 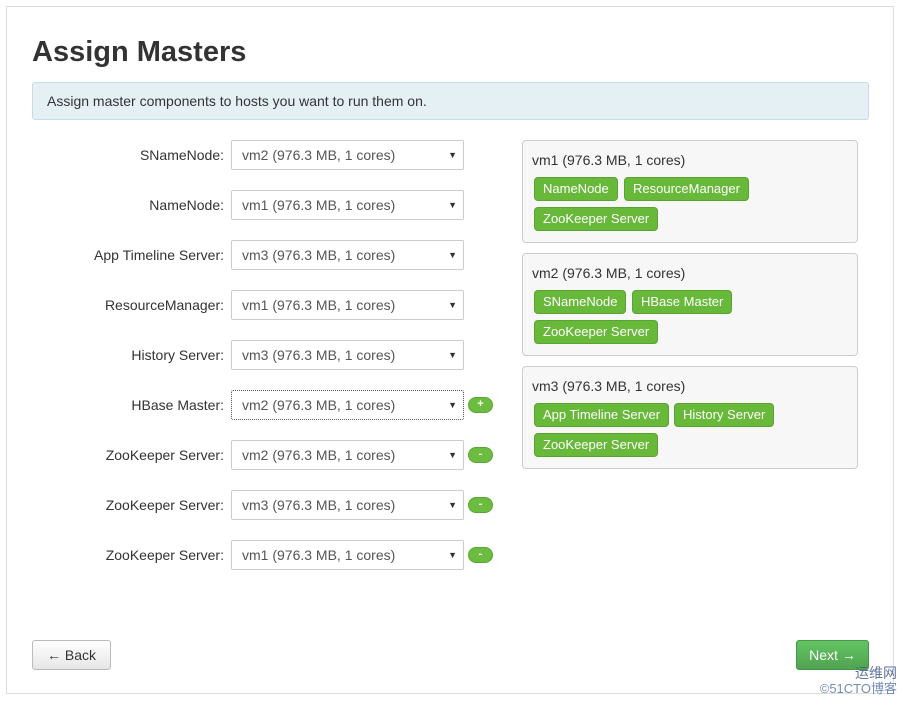 What do you see at coordinates (181, 155) in the screenshot?
I see `component-label: SNameNode:` at bounding box center [181, 155].